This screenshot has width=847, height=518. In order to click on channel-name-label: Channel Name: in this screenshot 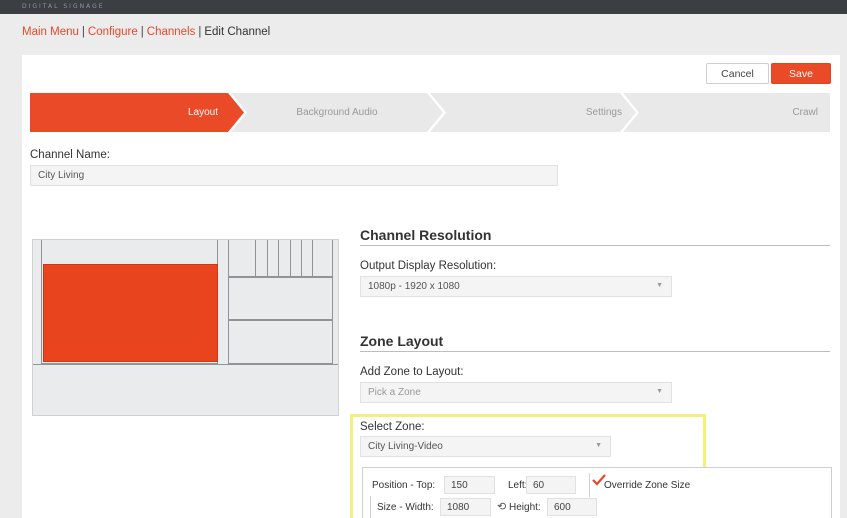, I will do `click(70, 155)`.